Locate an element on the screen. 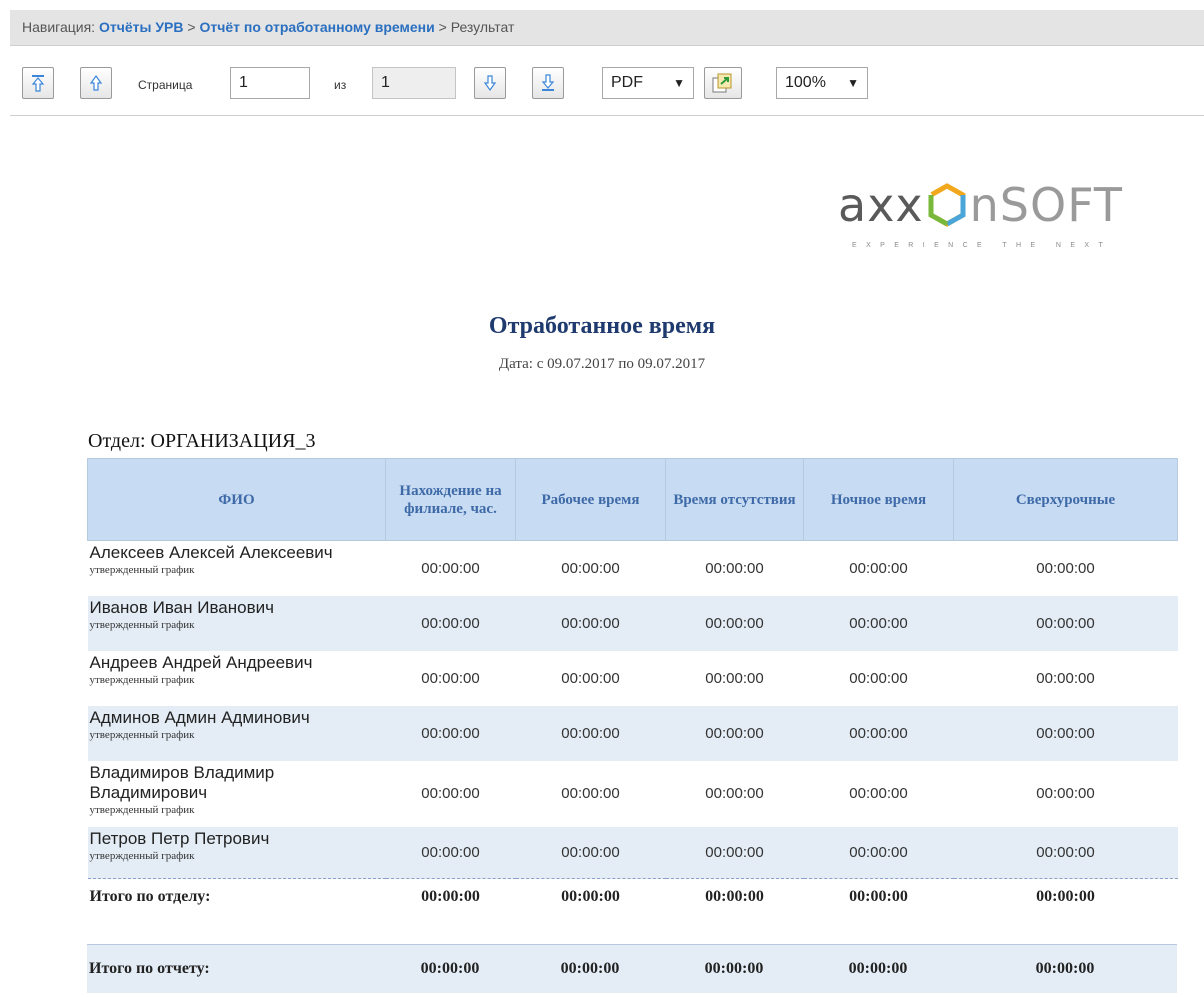 The image size is (1204, 997). column-header: Сверхурочные is located at coordinates (1065, 499).